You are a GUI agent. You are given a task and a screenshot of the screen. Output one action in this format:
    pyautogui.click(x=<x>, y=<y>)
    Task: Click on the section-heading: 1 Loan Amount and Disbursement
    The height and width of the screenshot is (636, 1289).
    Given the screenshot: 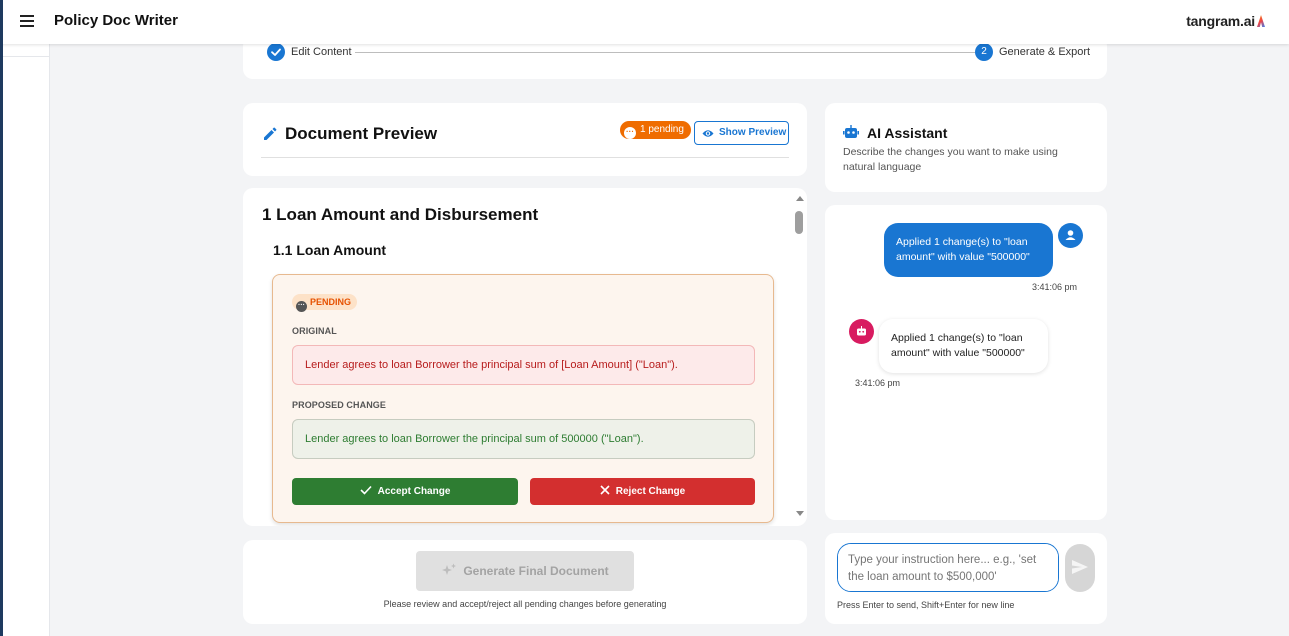 What is the action you would take?
    pyautogui.click(x=400, y=214)
    